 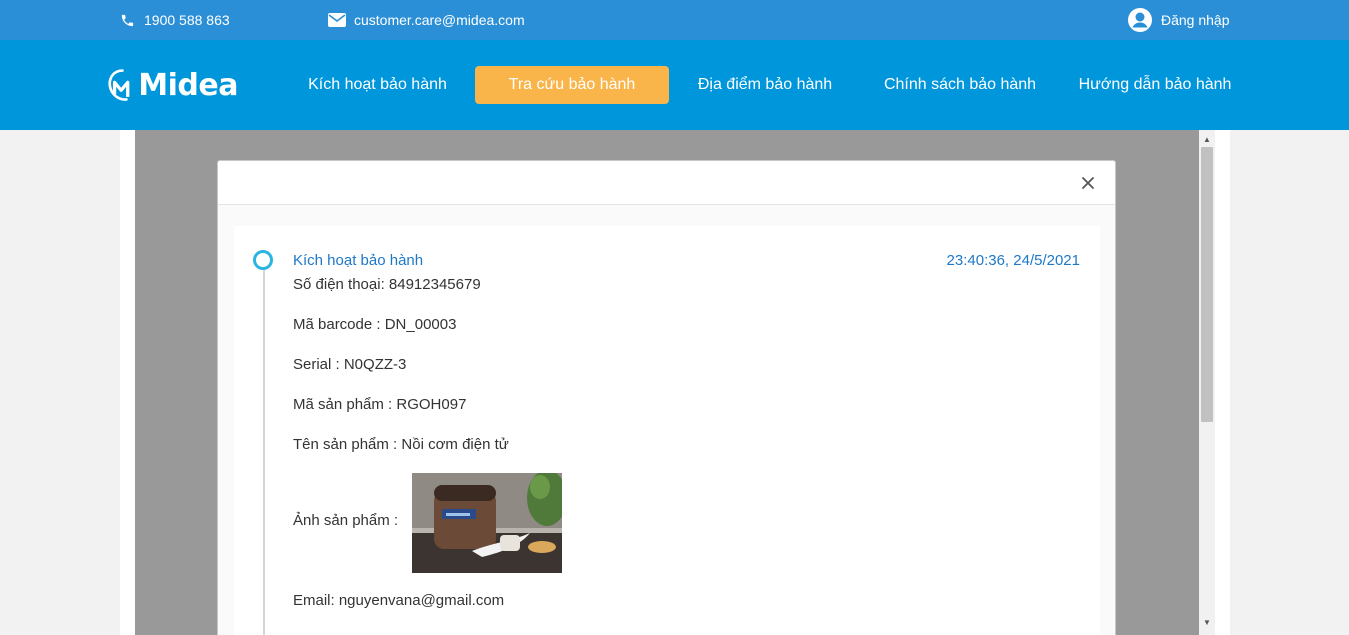 What do you see at coordinates (1195, 20) in the screenshot?
I see `login-label: Đăng nhập` at bounding box center [1195, 20].